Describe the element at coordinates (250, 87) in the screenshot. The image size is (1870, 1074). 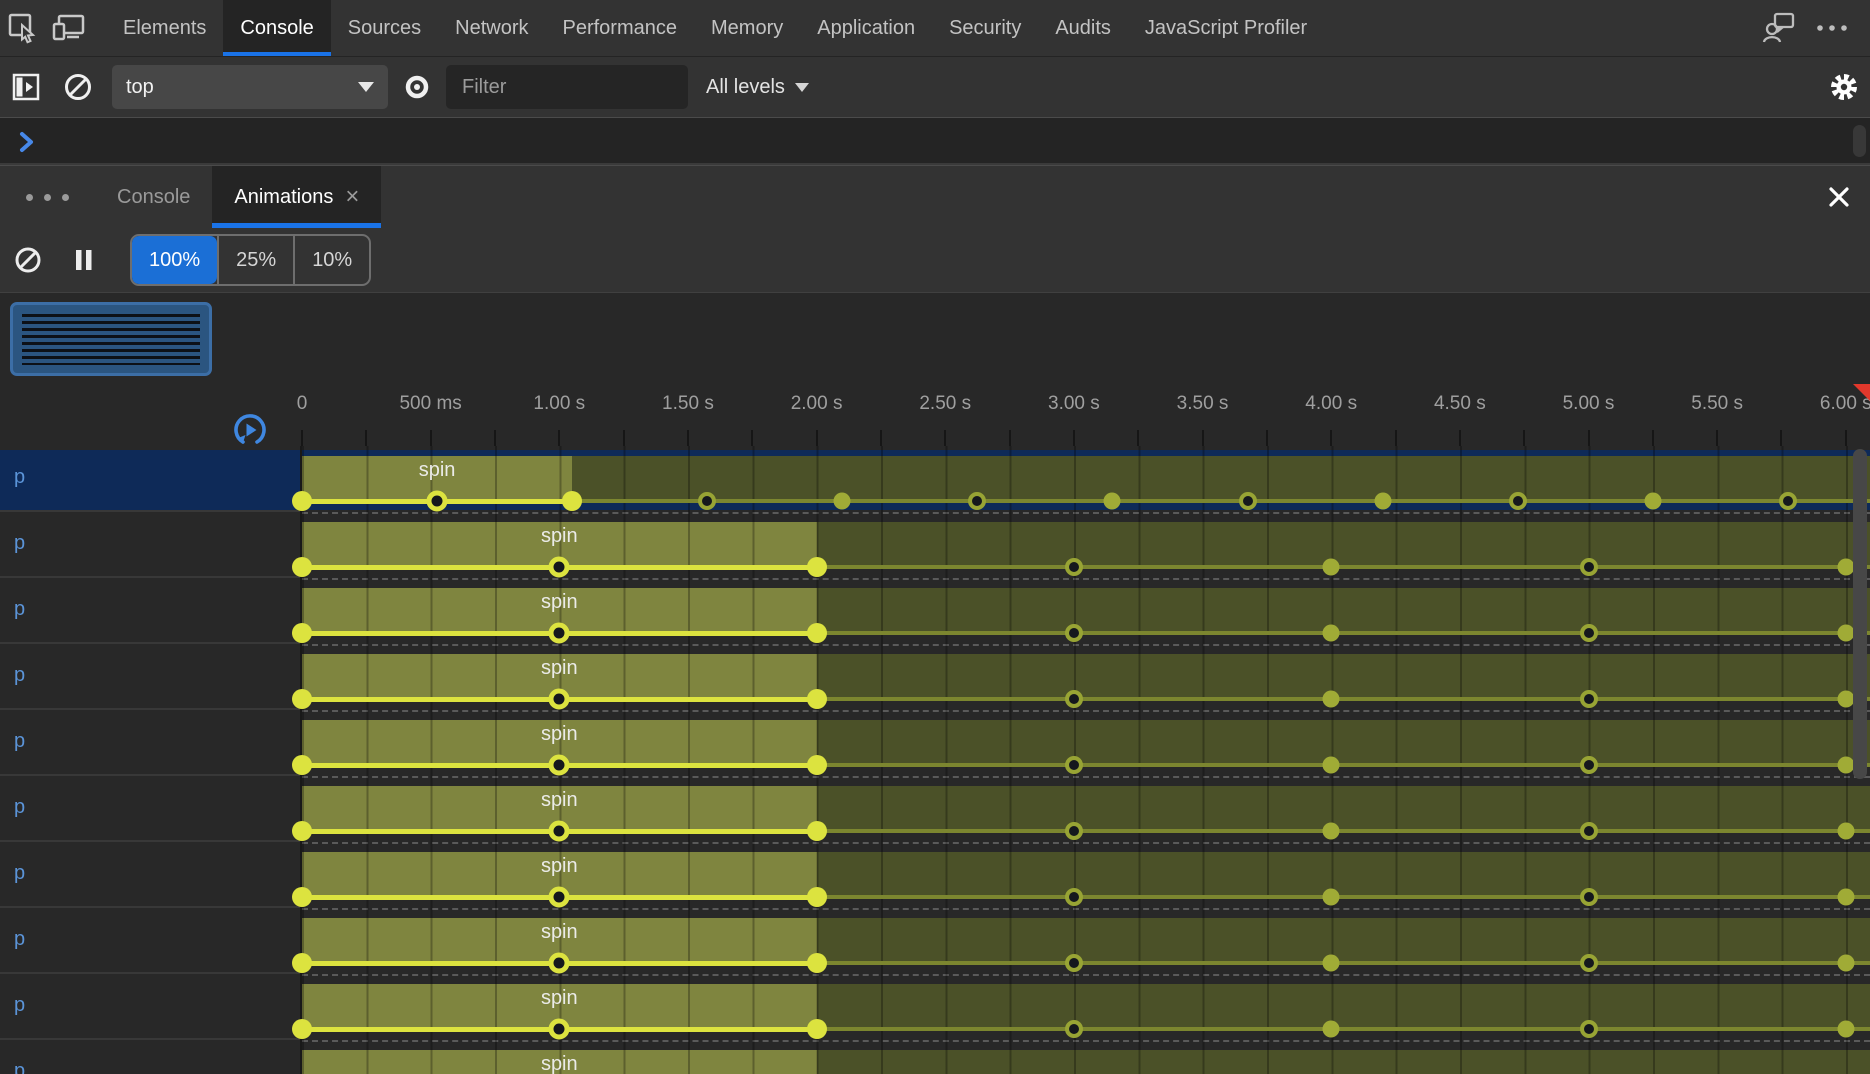
I see `context-selector: top` at that location.